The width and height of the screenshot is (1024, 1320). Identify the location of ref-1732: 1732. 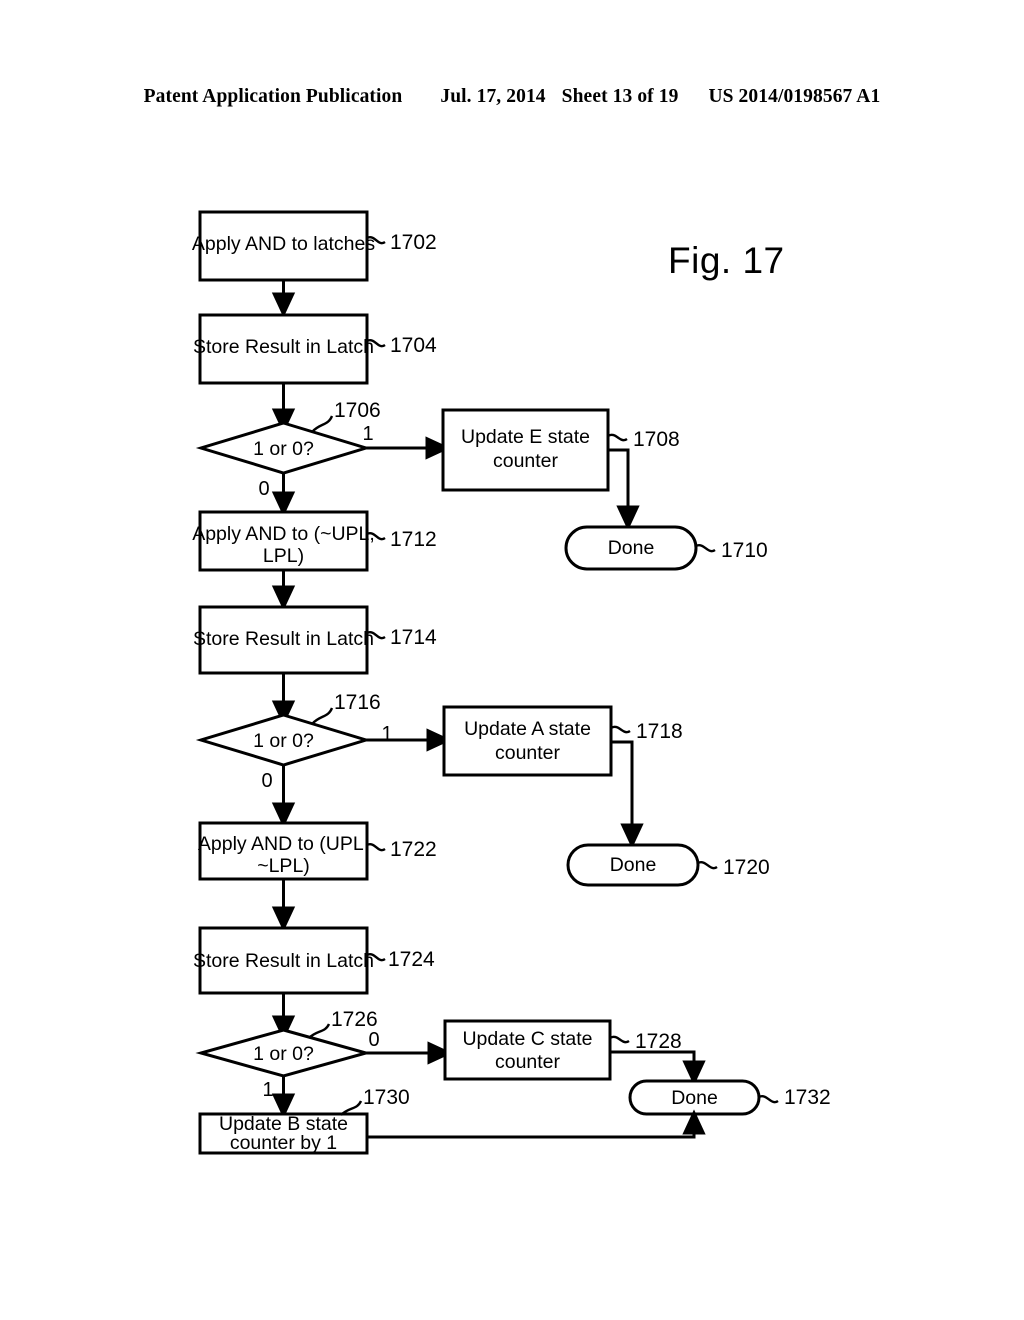
(807, 1097).